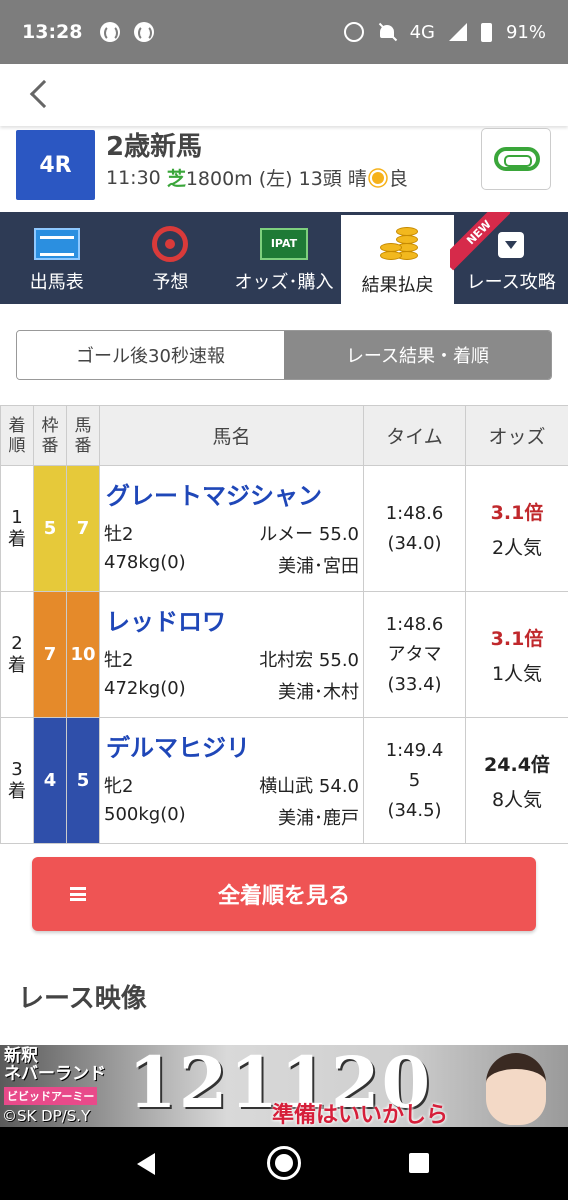  I want to click on target-icon, so click(170, 244).